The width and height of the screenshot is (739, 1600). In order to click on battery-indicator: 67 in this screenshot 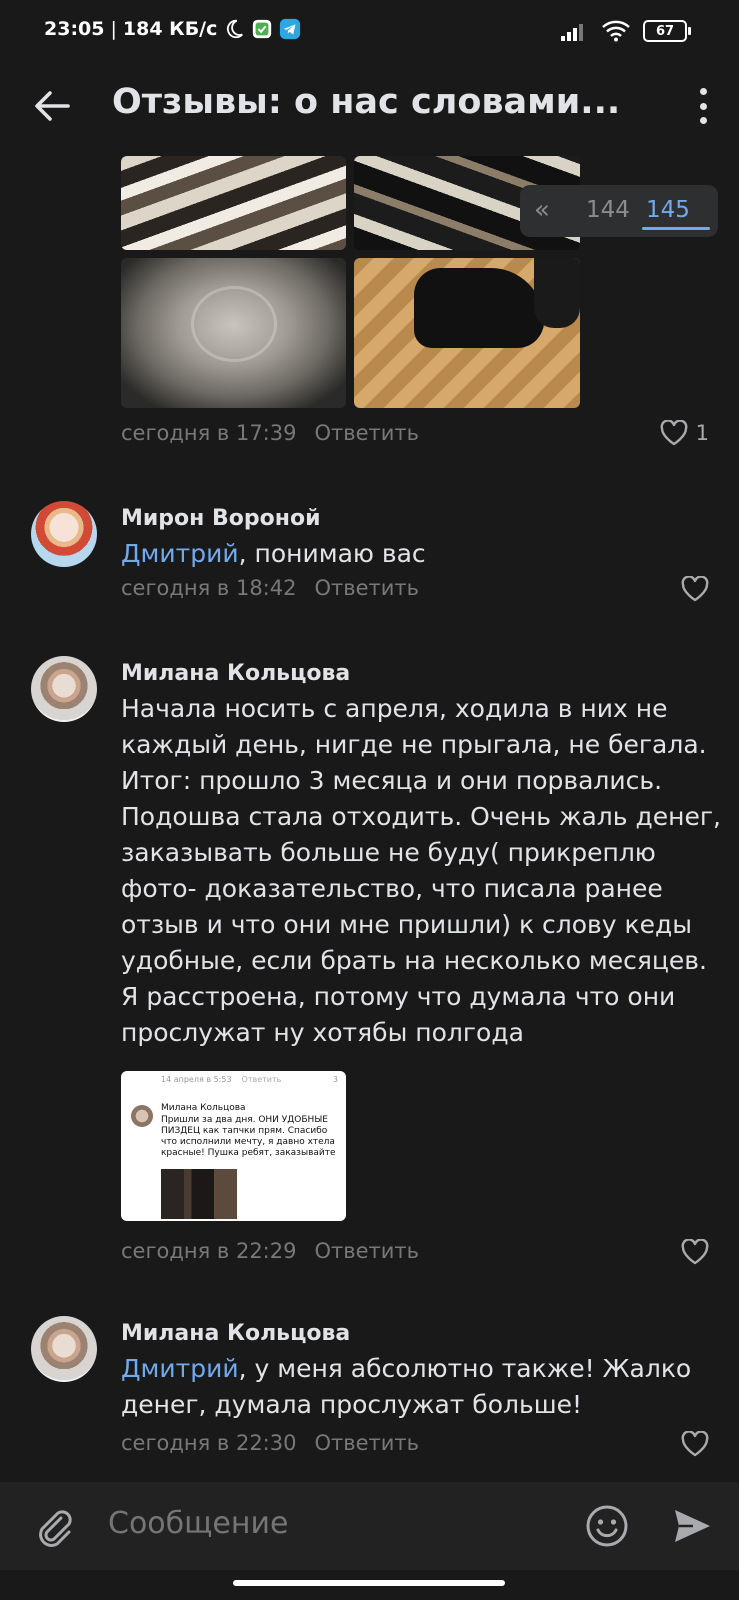, I will do `click(667, 31)`.